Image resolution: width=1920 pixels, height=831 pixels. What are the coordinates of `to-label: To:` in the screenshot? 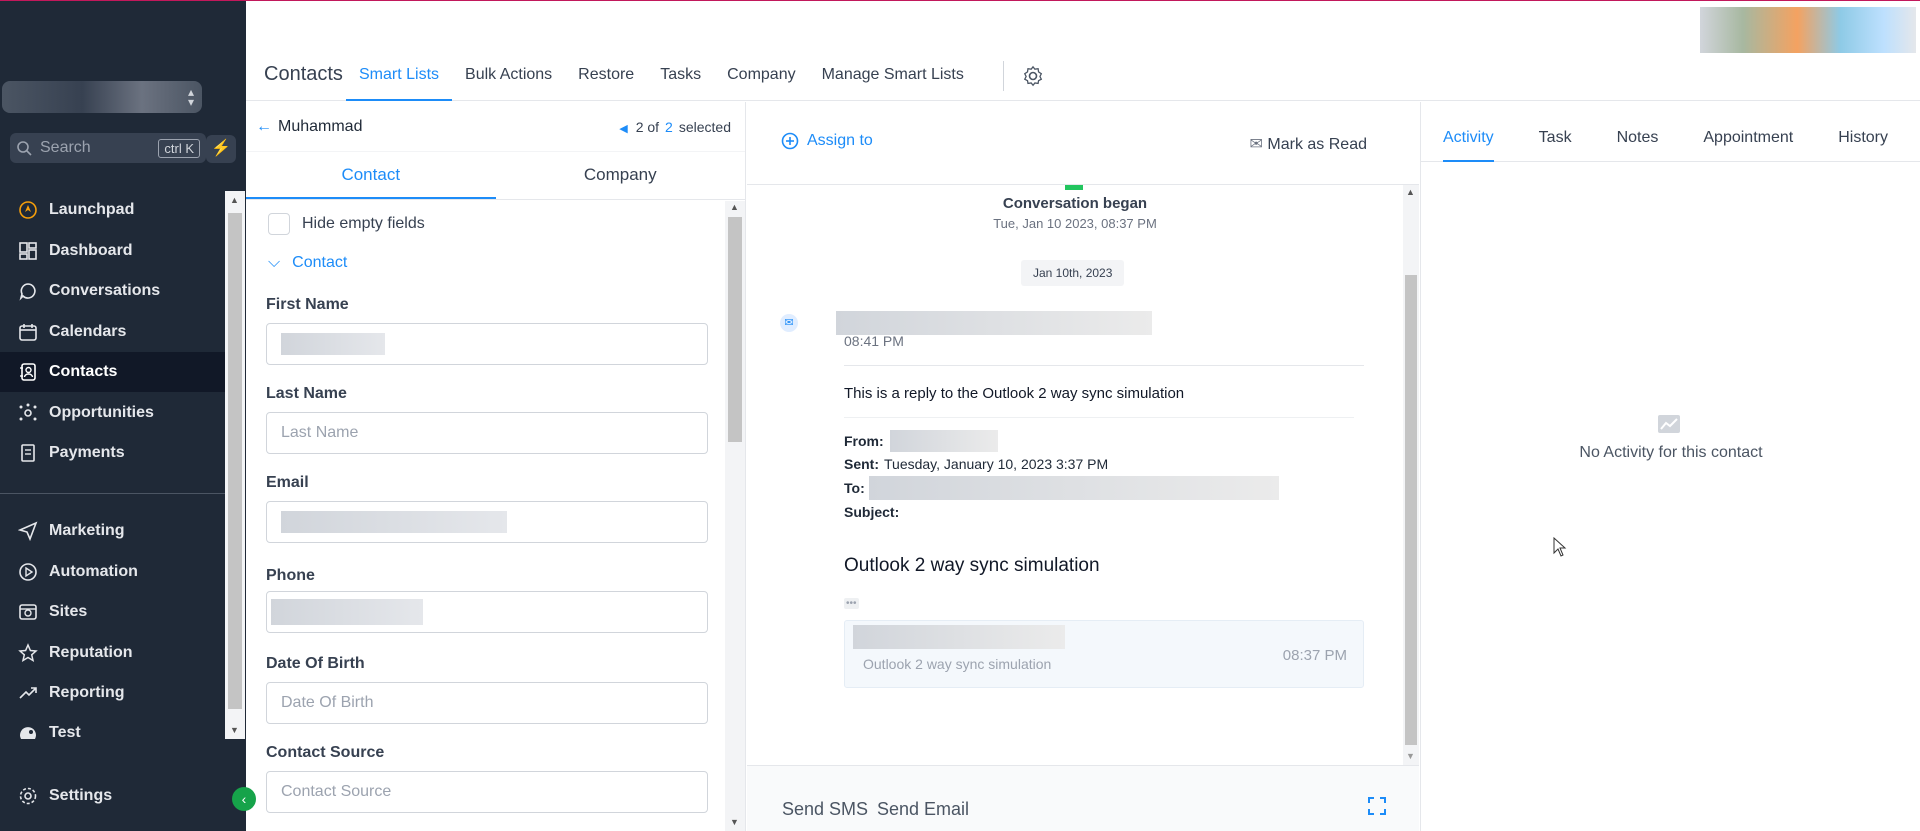 It's located at (854, 488).